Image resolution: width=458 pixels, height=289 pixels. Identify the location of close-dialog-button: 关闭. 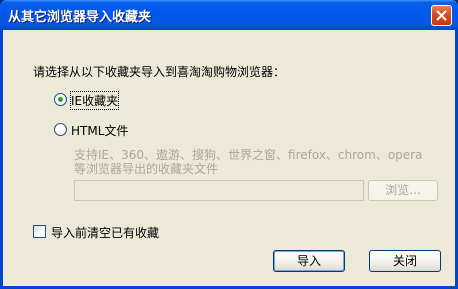
(405, 261).